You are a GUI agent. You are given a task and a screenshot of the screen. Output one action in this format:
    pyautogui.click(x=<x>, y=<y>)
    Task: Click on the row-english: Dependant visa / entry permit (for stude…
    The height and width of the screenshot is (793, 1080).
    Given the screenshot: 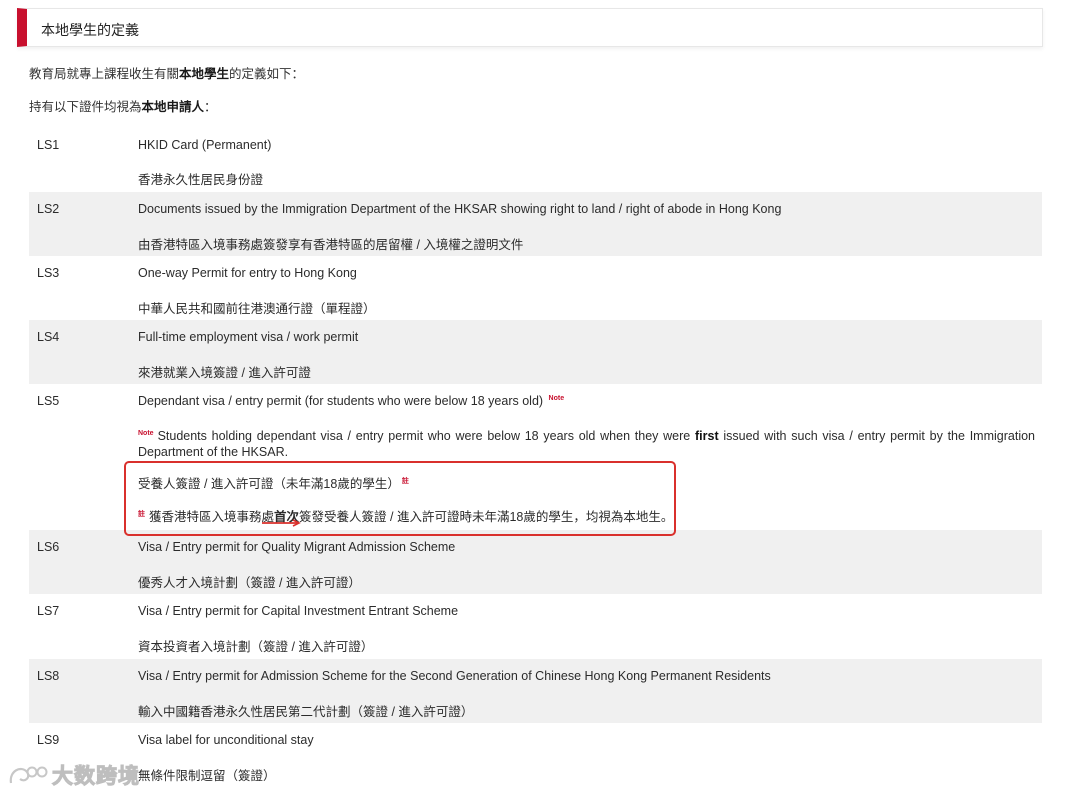 What is the action you would take?
    pyautogui.click(x=351, y=401)
    